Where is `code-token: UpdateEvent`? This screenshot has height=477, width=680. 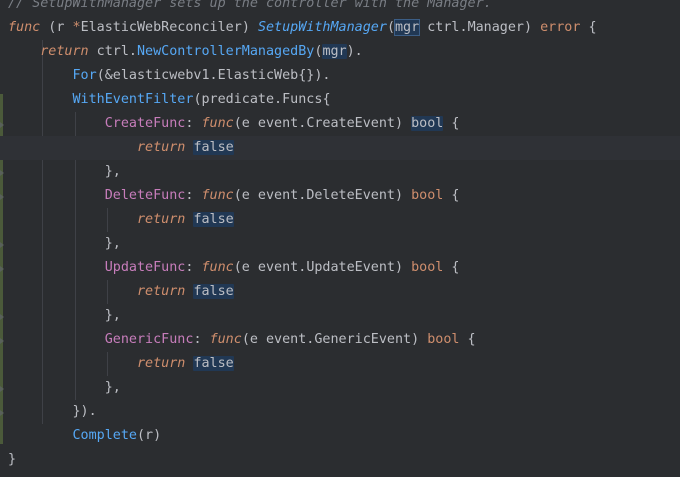 code-token: UpdateEvent is located at coordinates (350, 267).